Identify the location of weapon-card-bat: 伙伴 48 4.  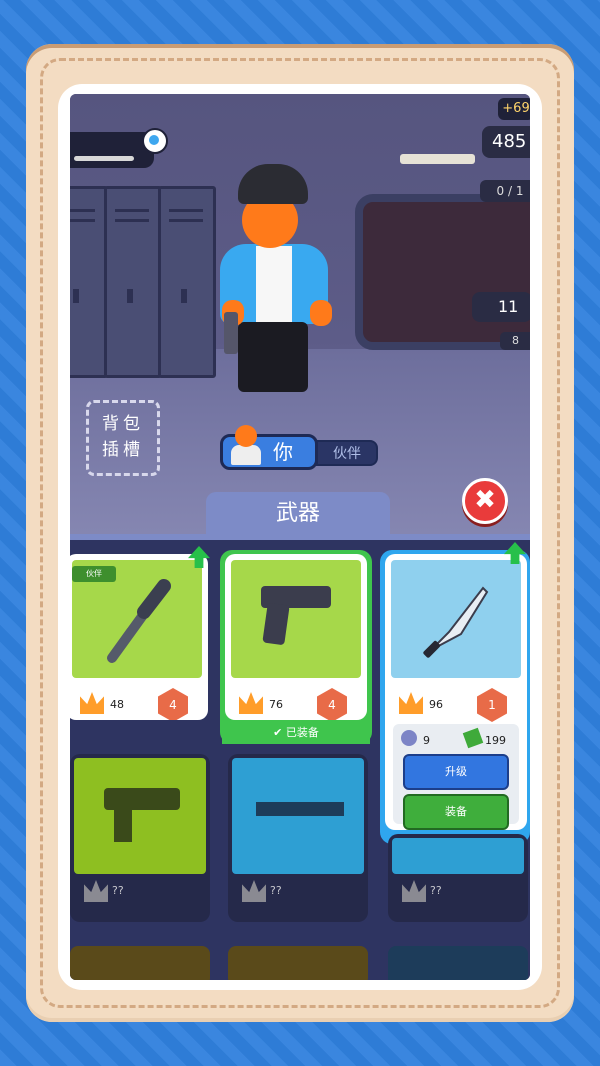
(139, 637).